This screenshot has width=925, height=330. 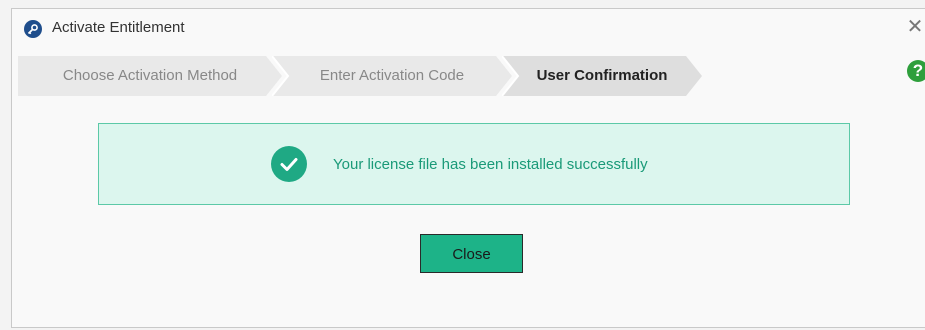 I want to click on step-label: User Confirmation, so click(x=602, y=75).